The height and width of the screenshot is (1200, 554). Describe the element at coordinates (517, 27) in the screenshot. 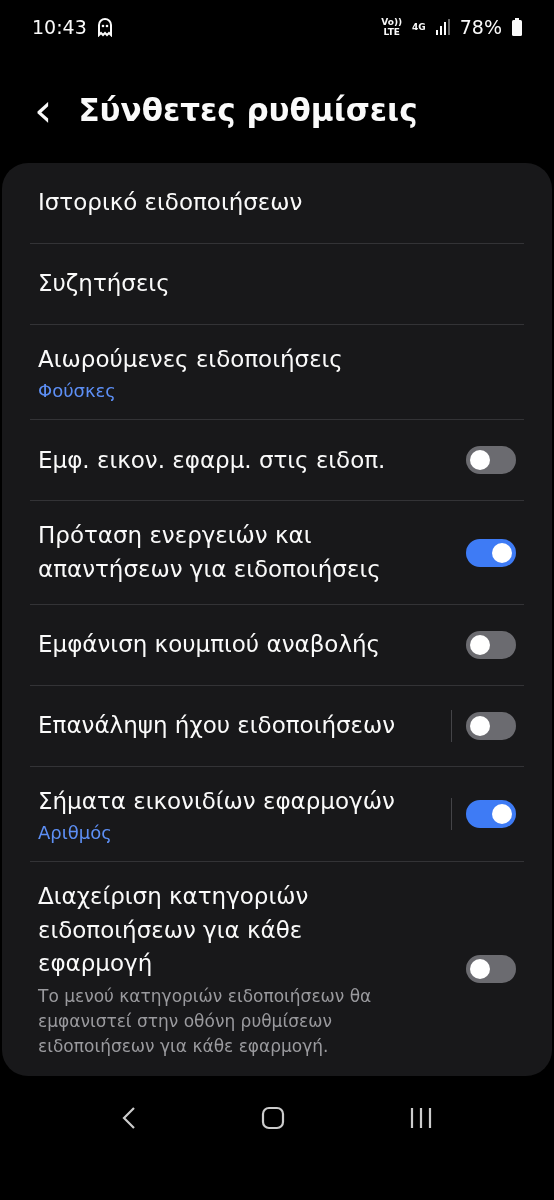

I see `battery-icon` at that location.